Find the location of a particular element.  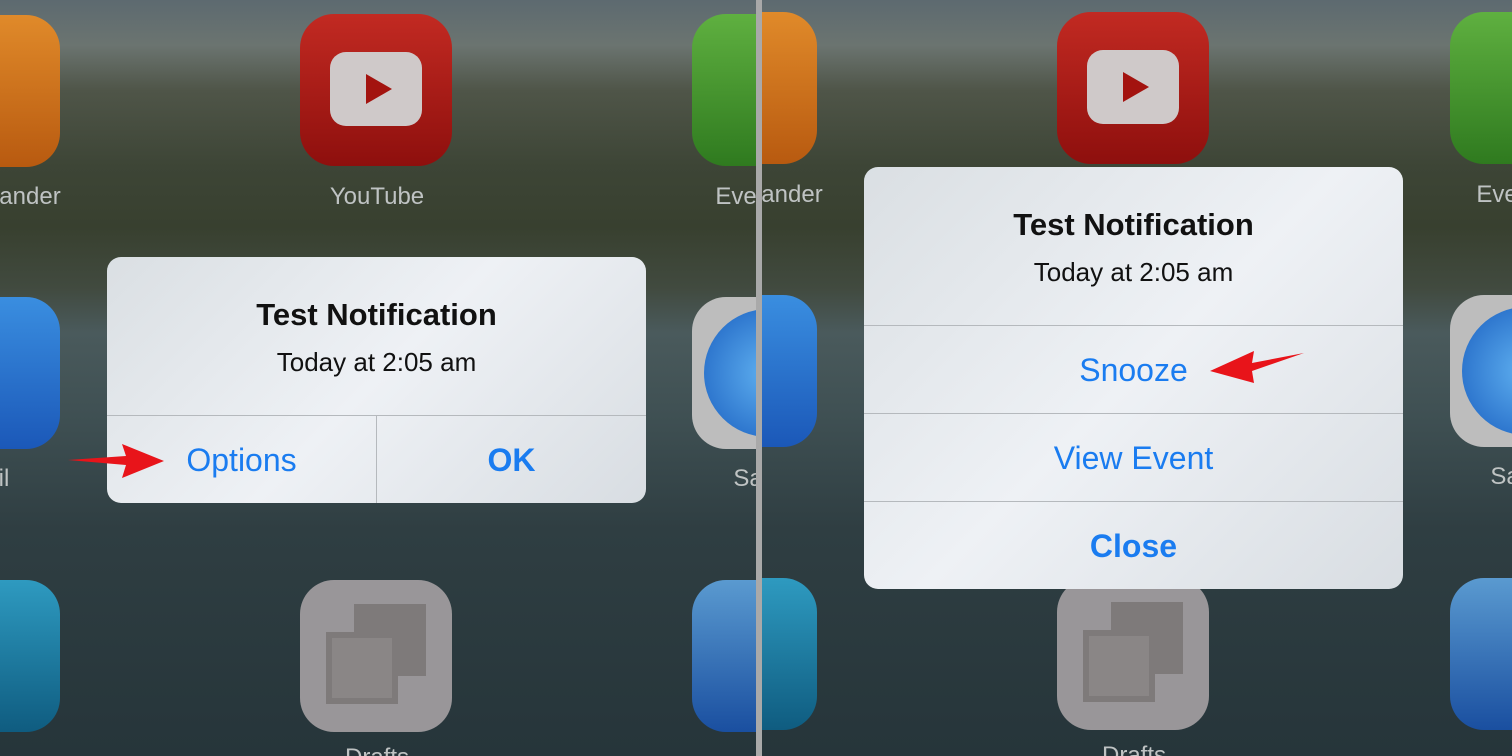

close-button: Close is located at coordinates (1133, 545).